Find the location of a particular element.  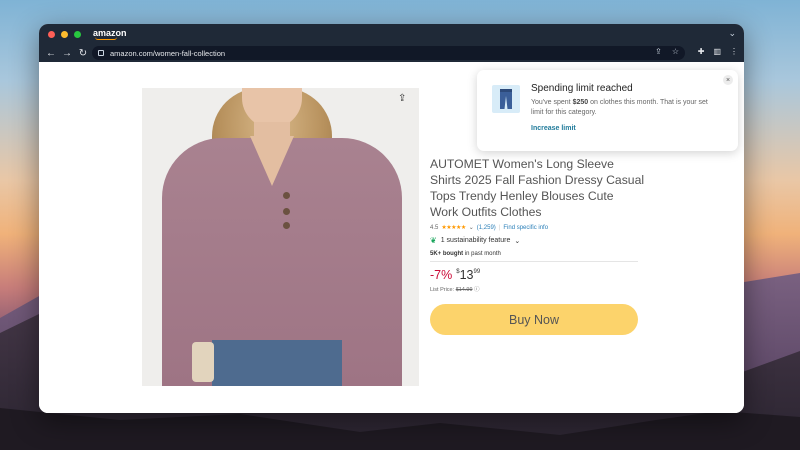

jeans-icon is located at coordinates (506, 99).